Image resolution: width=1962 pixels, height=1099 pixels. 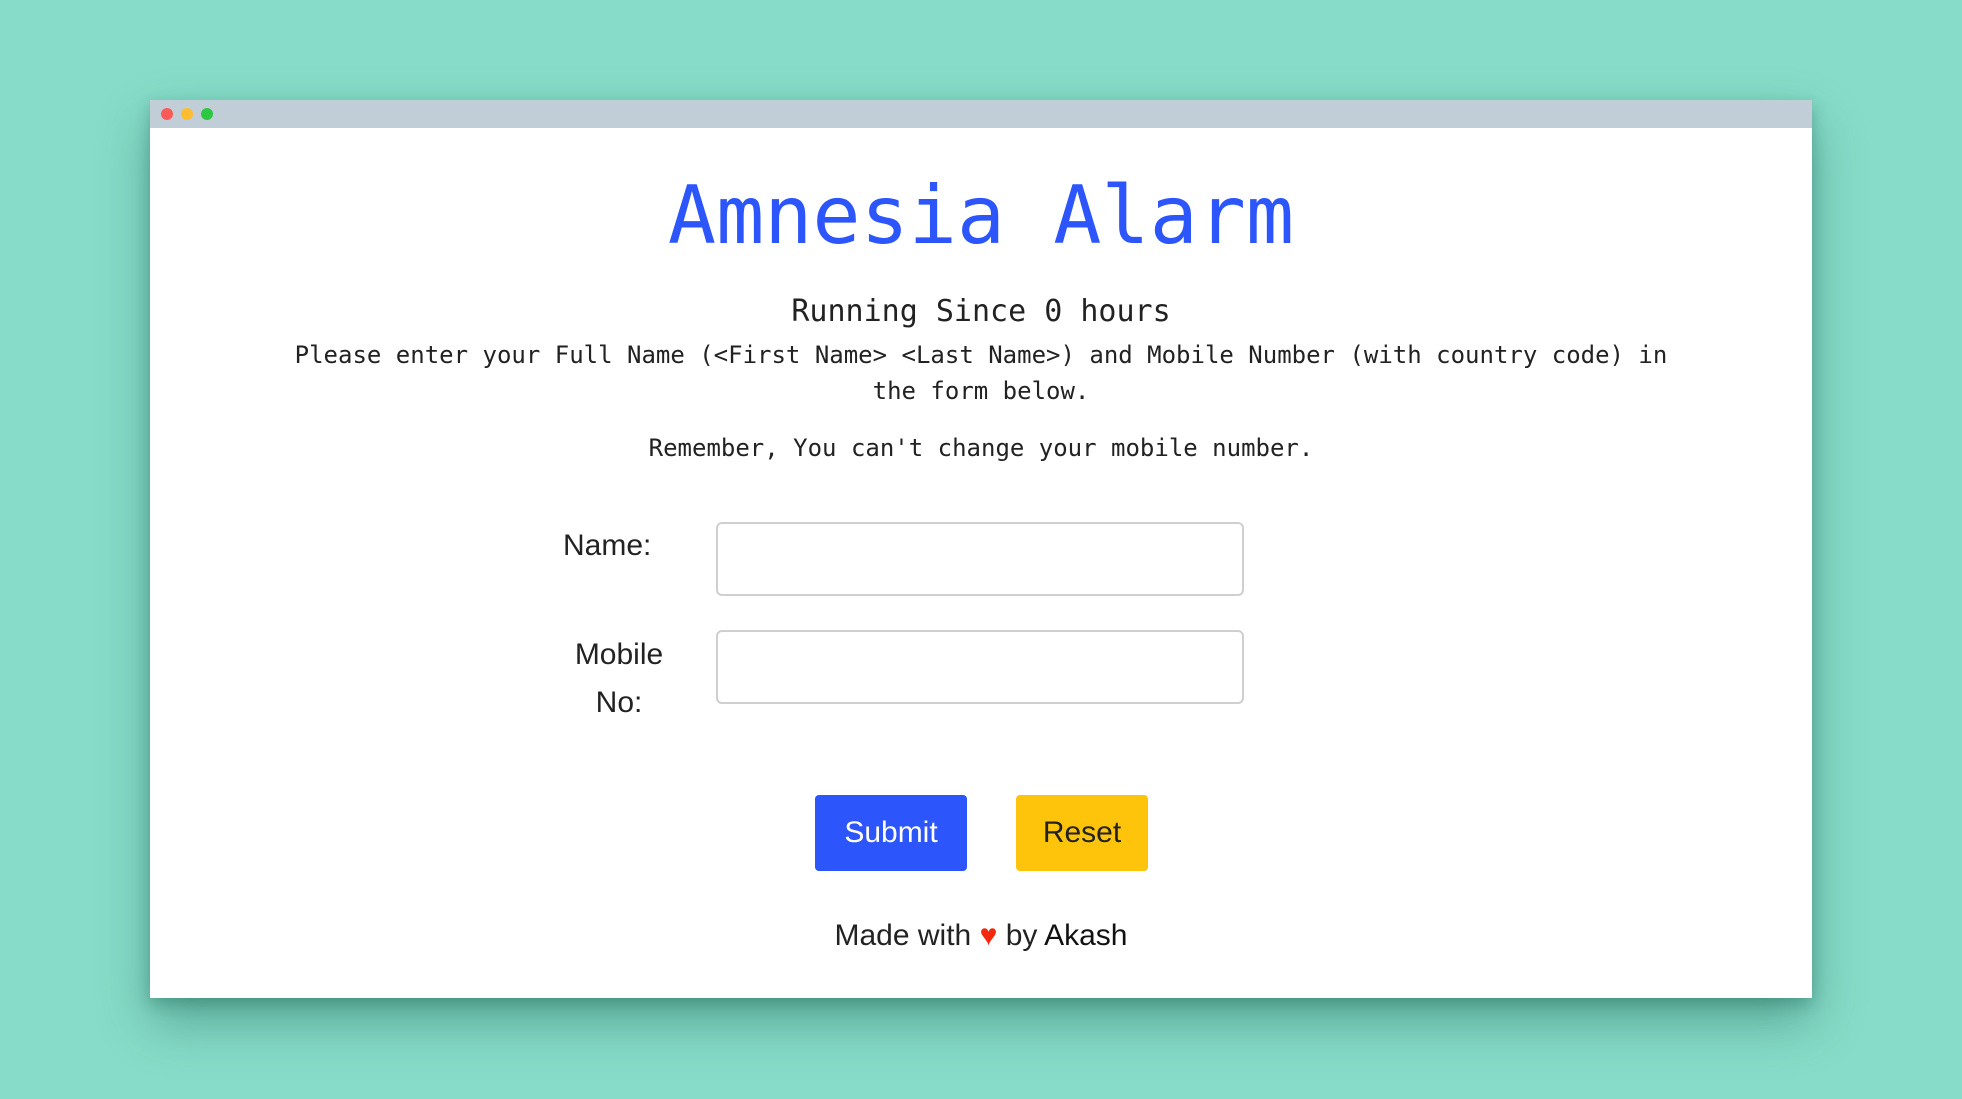 I want to click on author-link: Akash, so click(x=1085, y=935).